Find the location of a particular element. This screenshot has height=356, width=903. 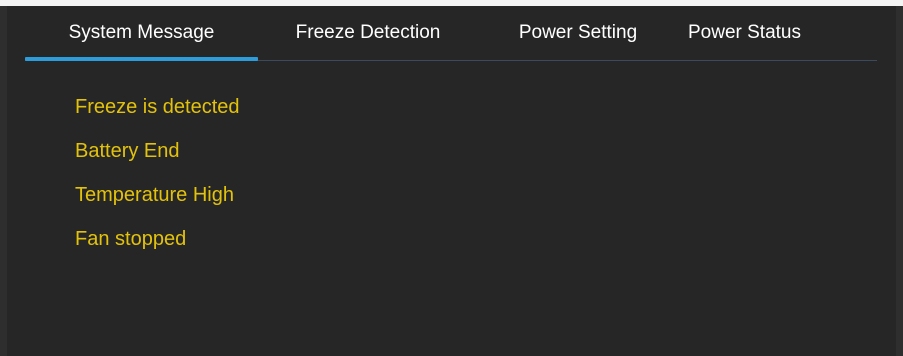

tab-label: Power Status is located at coordinates (744, 32).